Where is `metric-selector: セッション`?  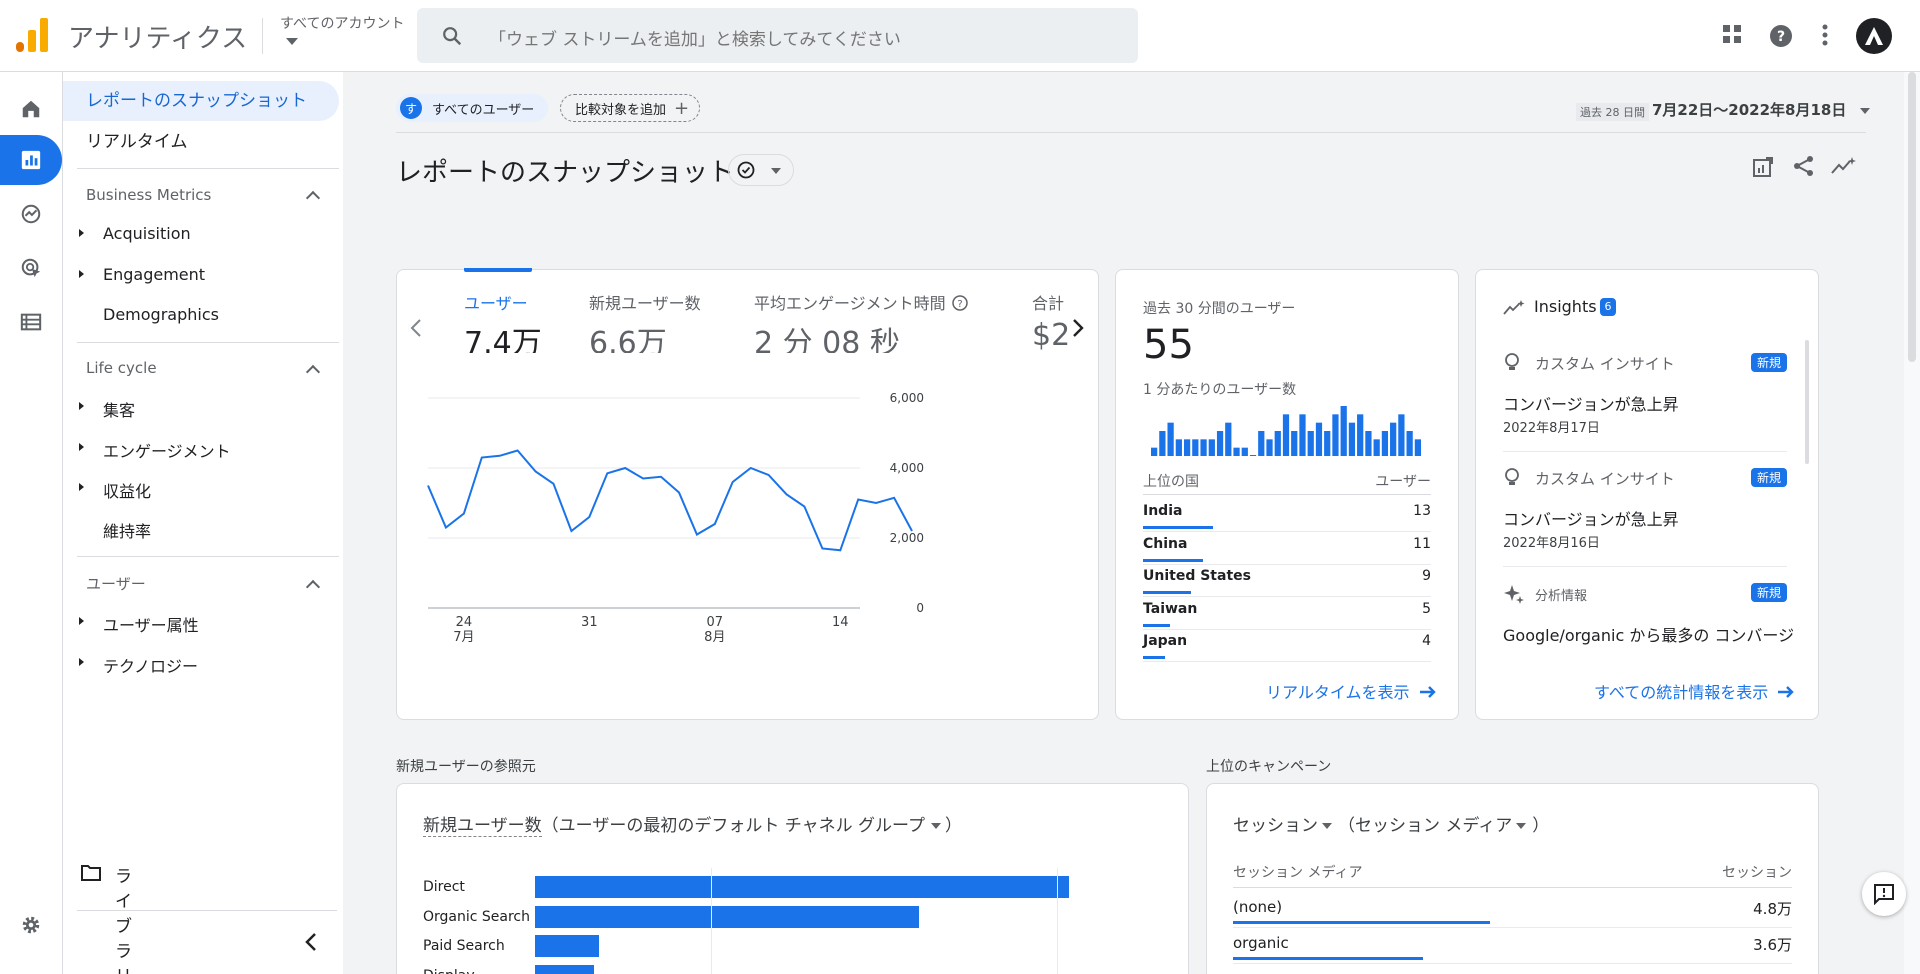
metric-selector: セッション is located at coordinates (1275, 826).